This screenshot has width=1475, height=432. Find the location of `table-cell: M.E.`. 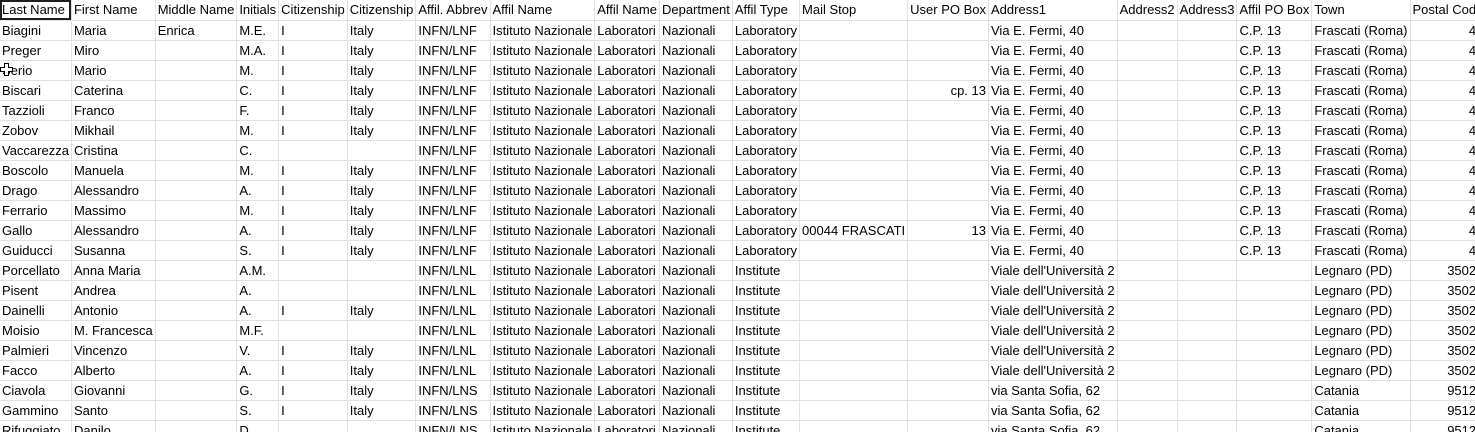

table-cell: M.E. is located at coordinates (258, 30).